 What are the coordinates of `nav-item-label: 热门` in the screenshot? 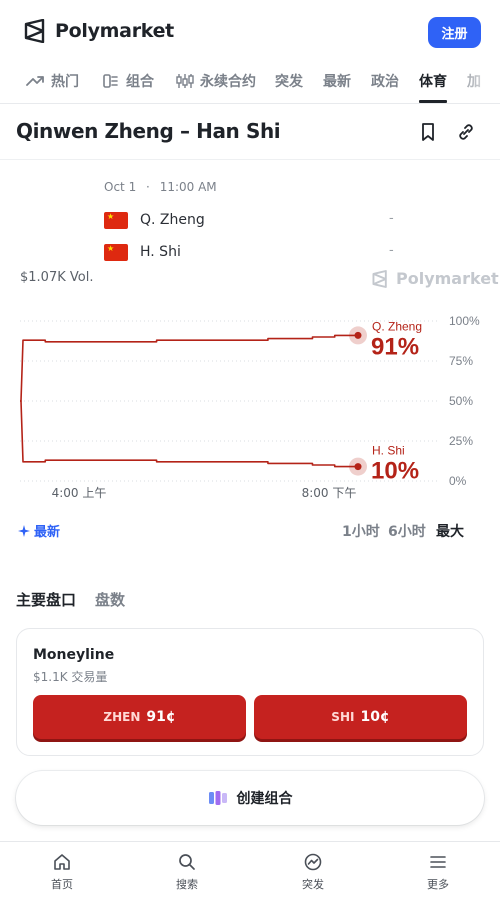 It's located at (65, 82).